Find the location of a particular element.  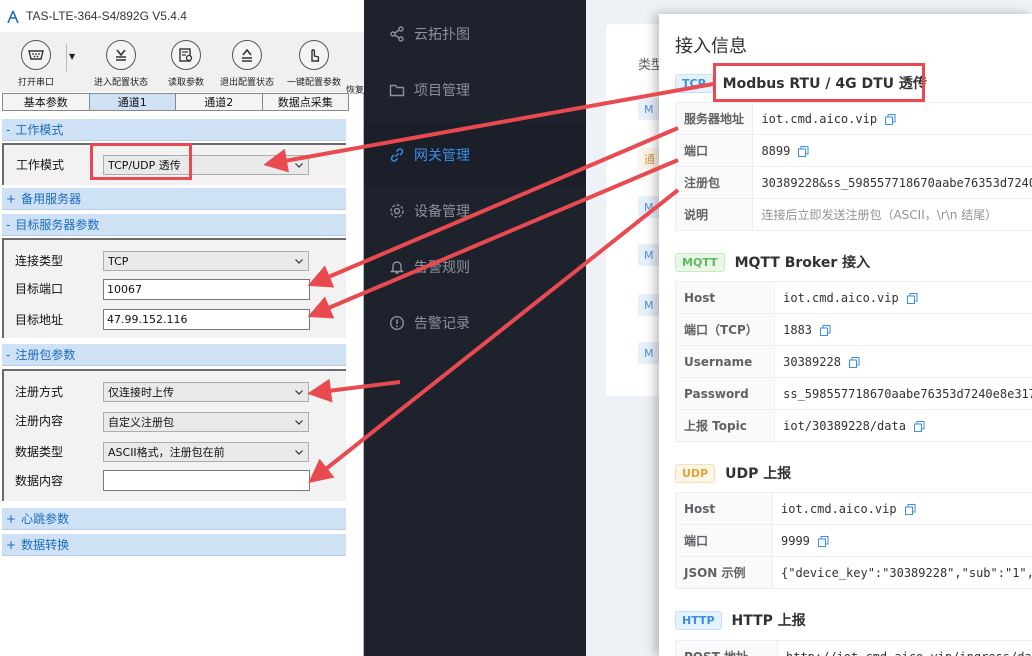

nav-item-topology: 云拓扑图 is located at coordinates (429, 34).